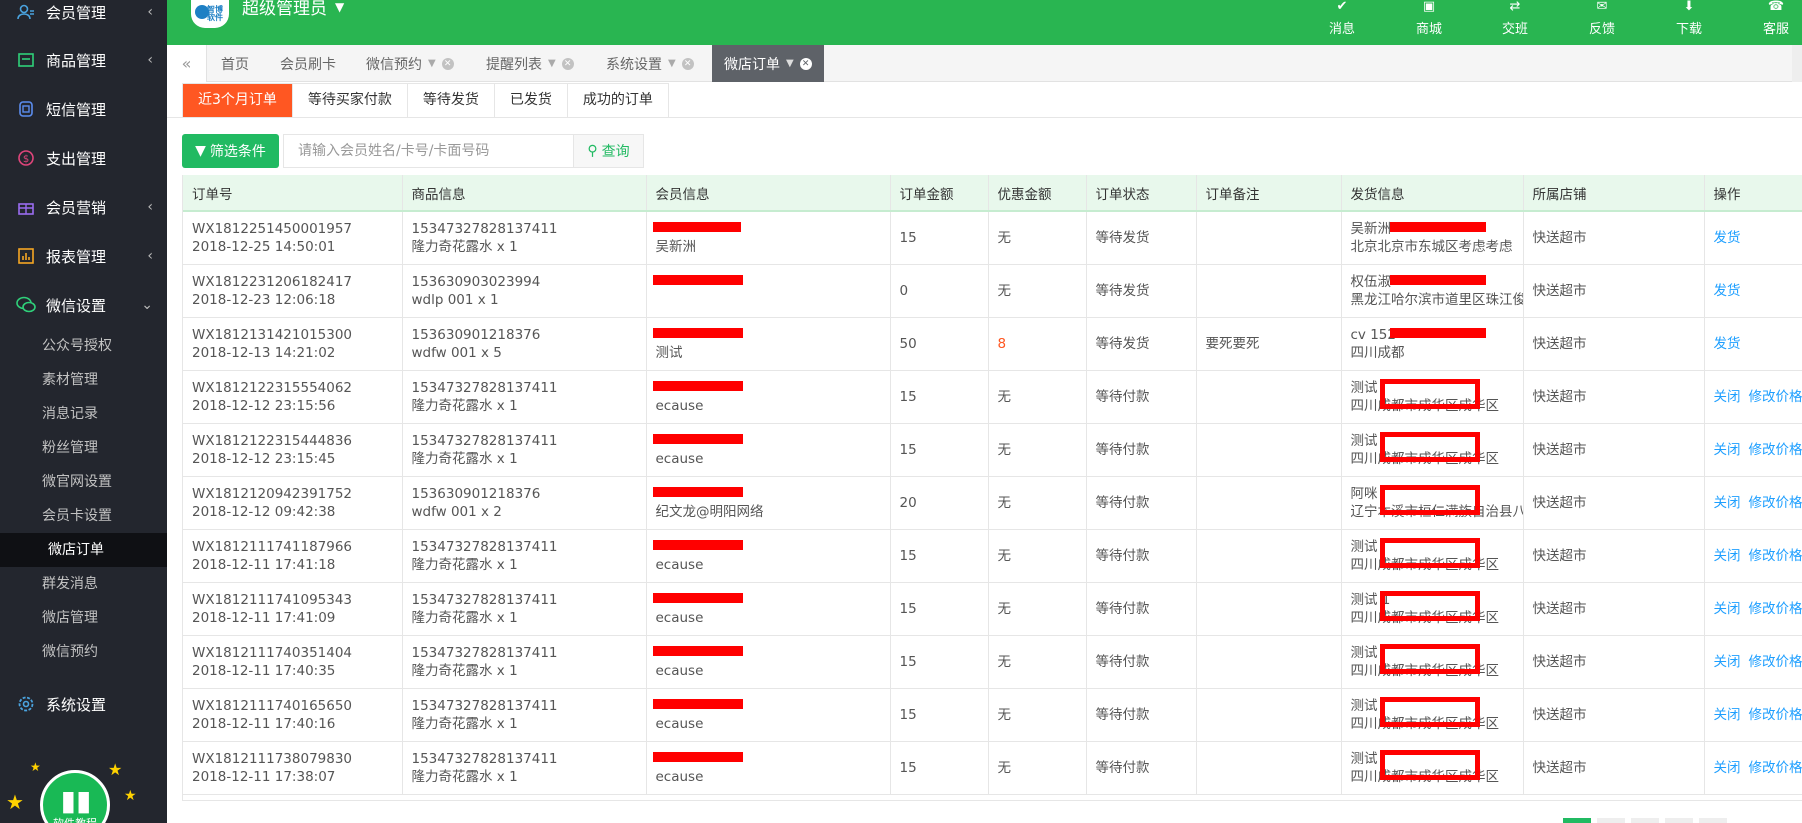 This screenshot has width=1802, height=823. Describe the element at coordinates (1515, 22) in the screenshot. I see `nav-shift: ⇄ 交班` at that location.